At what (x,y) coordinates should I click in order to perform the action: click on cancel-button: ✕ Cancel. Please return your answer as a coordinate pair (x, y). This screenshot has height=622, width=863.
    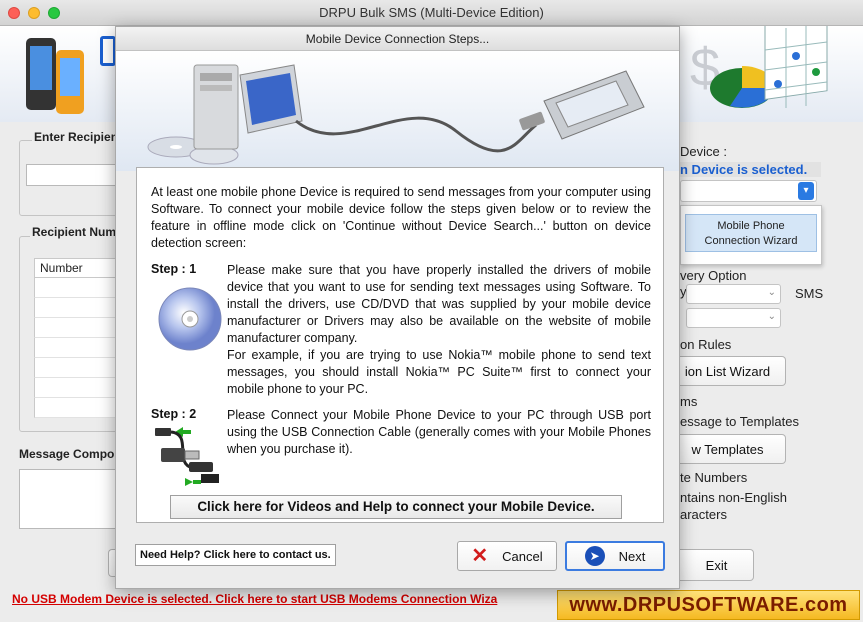
    Looking at the image, I should click on (507, 556).